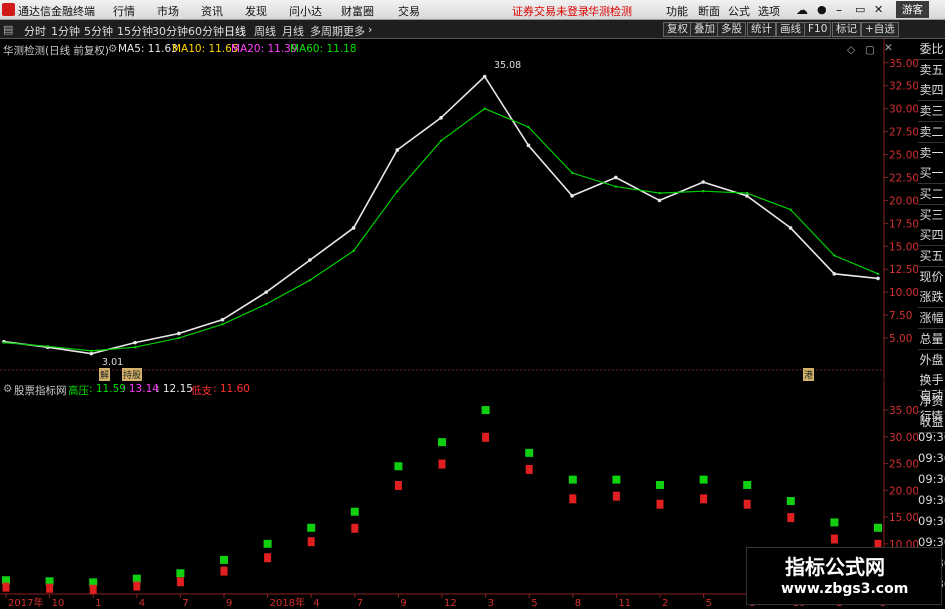 The image size is (945, 609). I want to click on diejia-button: 叠加, so click(704, 29).